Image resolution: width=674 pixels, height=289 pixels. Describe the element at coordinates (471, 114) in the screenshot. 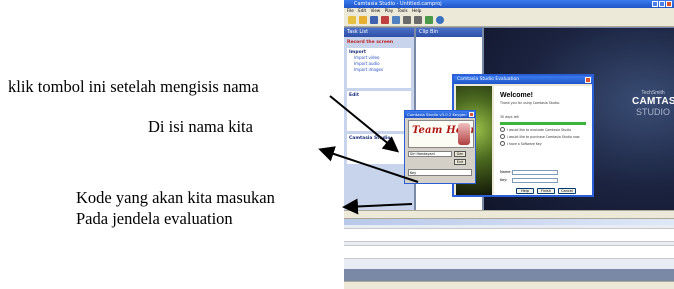

I see `keygen-close-button` at that location.